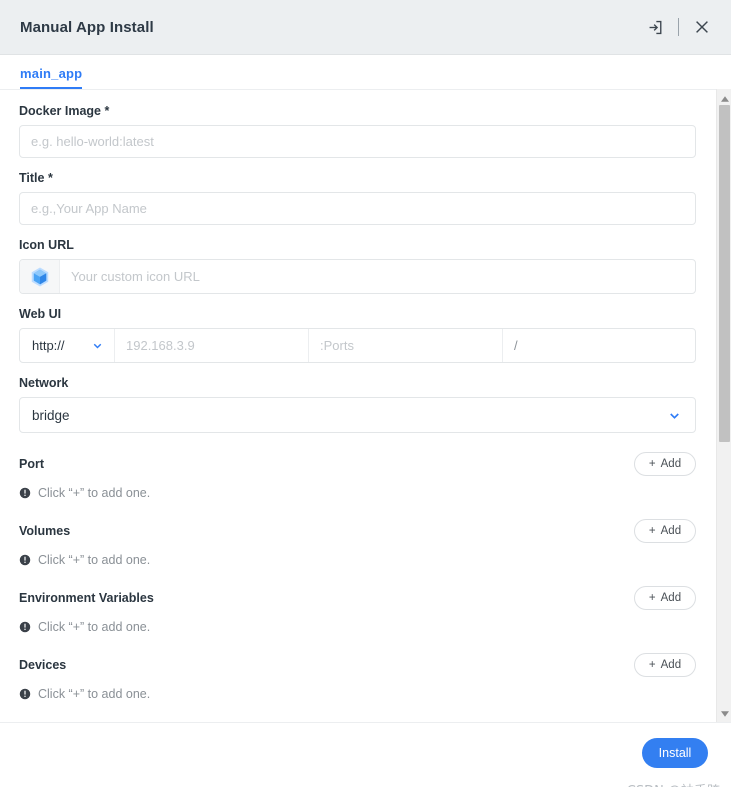  What do you see at coordinates (357, 627) in the screenshot?
I see `section-environment-variables-hint: Click “+” to add one.` at bounding box center [357, 627].